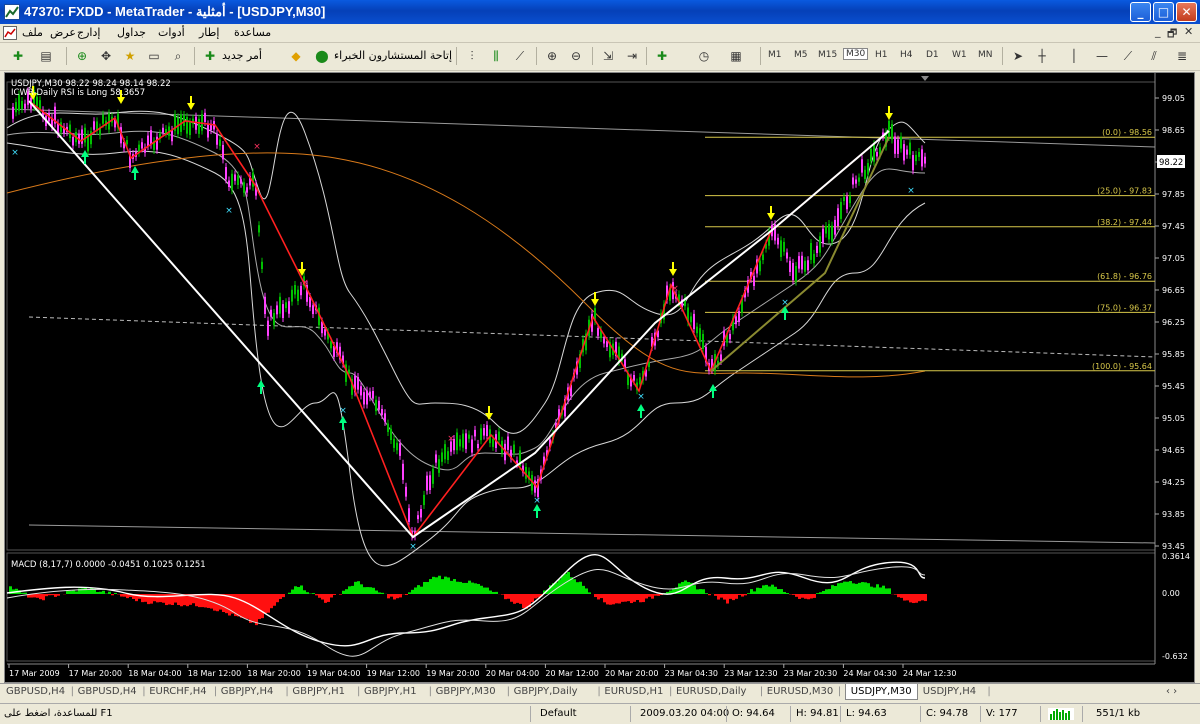 This screenshot has width=1200, height=724. I want to click on menu-charts: جداول, so click(131, 32).